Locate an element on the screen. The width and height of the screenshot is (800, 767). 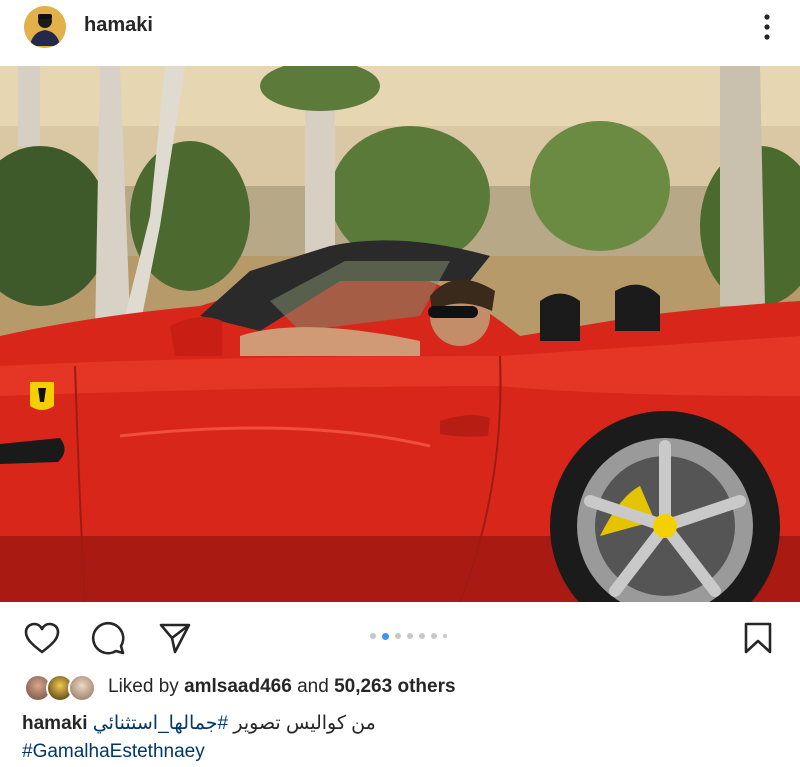
likes-count: 50,263 others is located at coordinates (394, 686).